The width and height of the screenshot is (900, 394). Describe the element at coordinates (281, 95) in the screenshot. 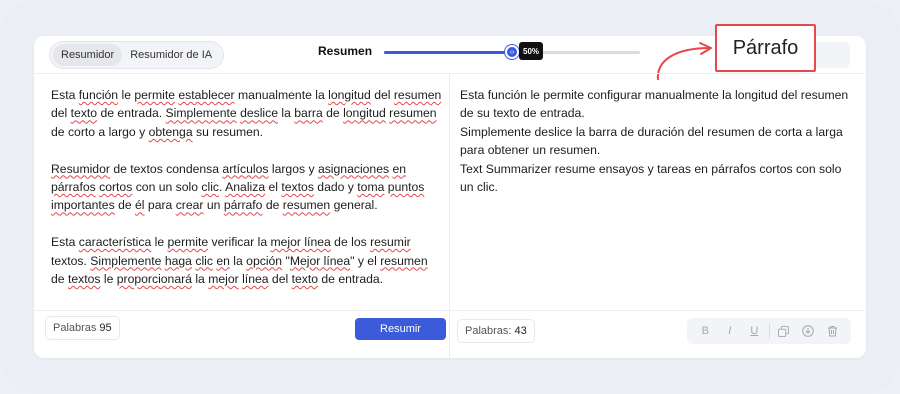

I see `text-run: manualmente la` at that location.